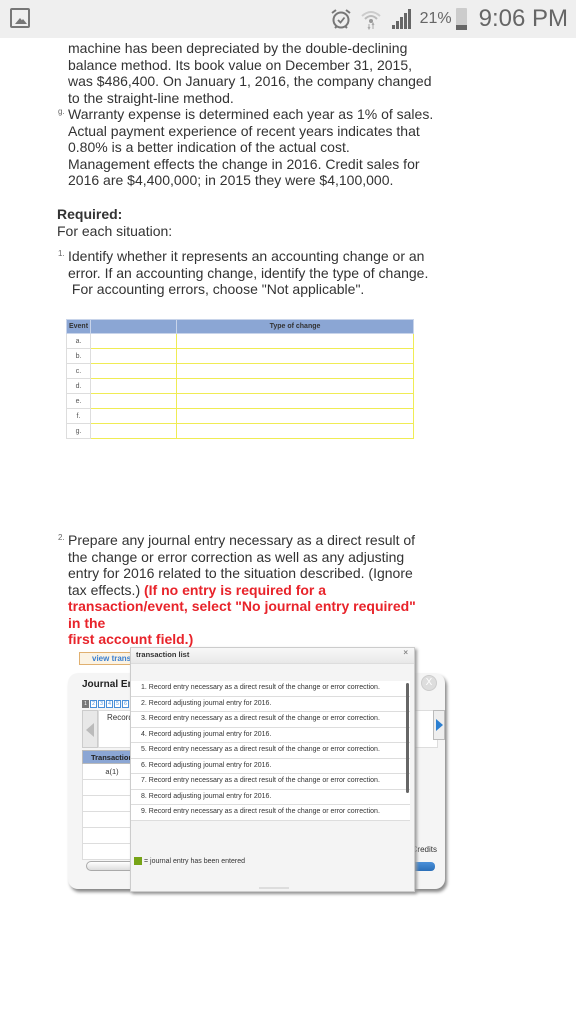 This screenshot has width=576, height=1024. I want to click on table-row: d., so click(240, 386).